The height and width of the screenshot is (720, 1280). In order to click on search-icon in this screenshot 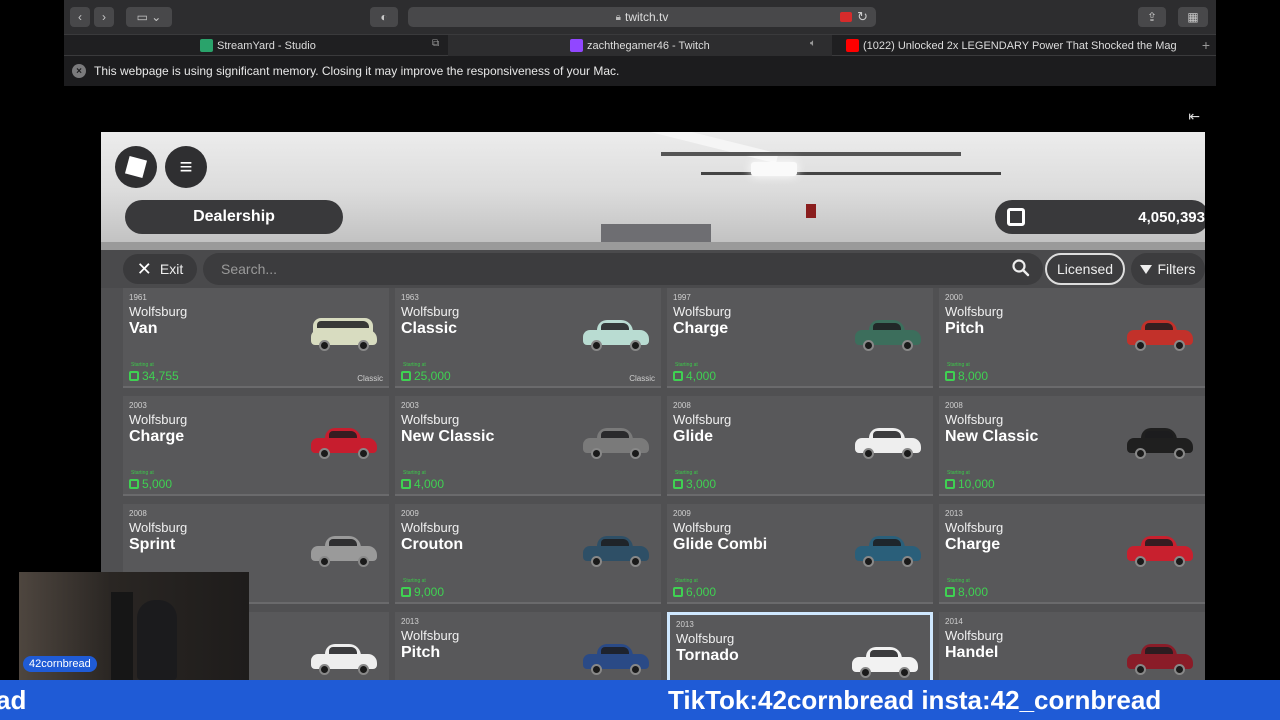, I will do `click(1021, 268)`.